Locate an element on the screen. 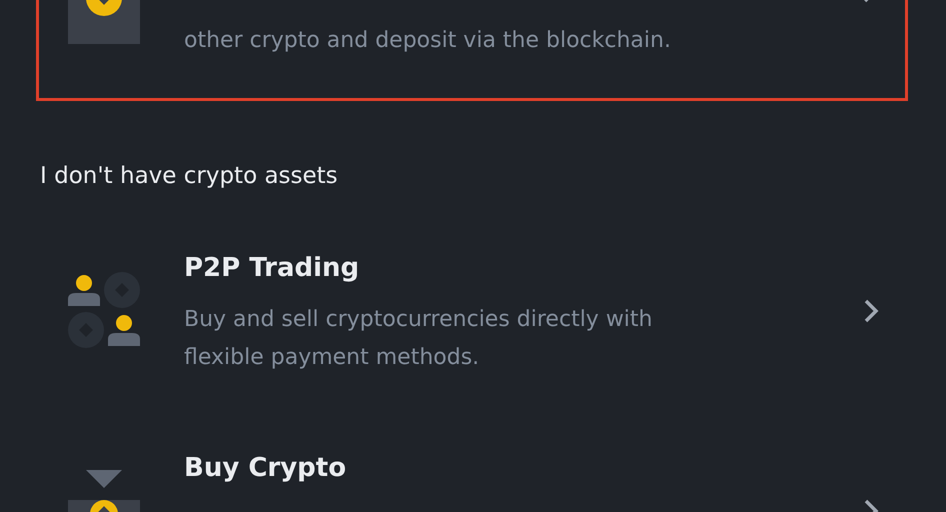 This screenshot has width=946, height=512. option-description: Buy and sell cryptocurrencies directly with flexible payment methods. is located at coordinates (419, 339).